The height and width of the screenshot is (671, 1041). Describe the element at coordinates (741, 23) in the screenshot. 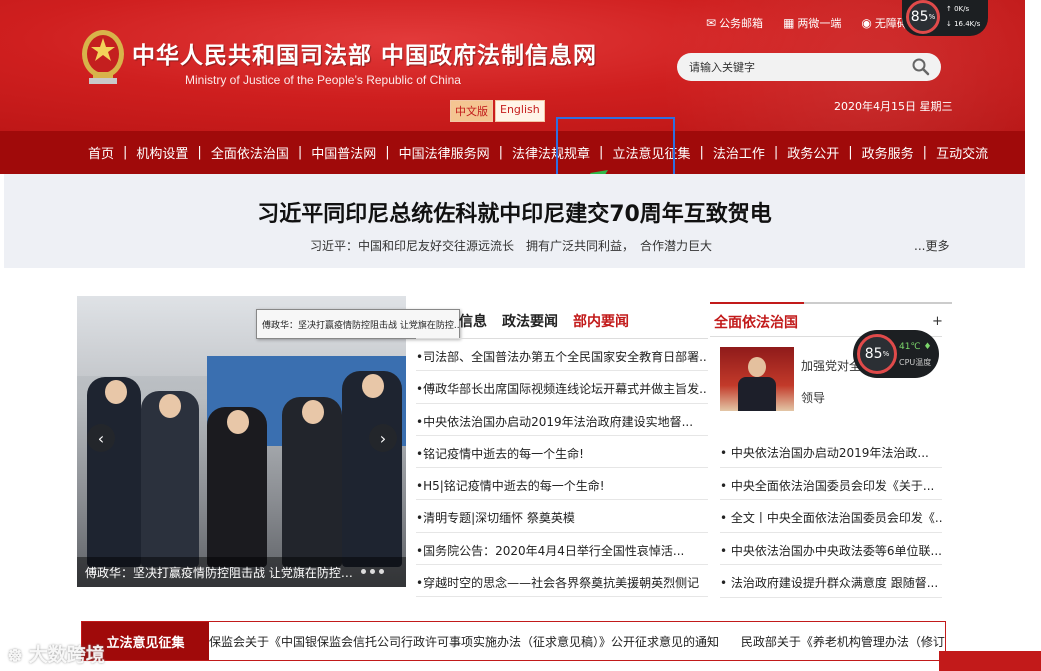

I see `mail-link-label: 公务邮箱` at that location.